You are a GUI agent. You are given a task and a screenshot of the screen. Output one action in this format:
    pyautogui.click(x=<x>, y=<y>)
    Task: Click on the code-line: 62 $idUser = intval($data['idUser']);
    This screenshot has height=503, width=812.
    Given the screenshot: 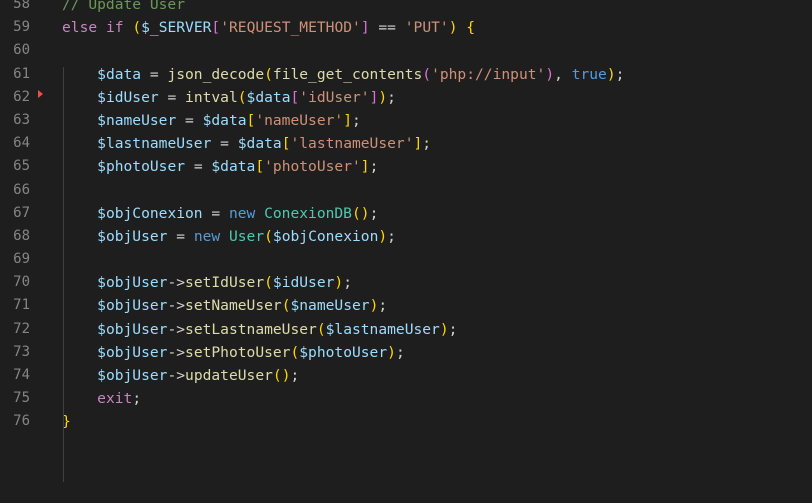 What is the action you would take?
    pyautogui.click(x=406, y=97)
    